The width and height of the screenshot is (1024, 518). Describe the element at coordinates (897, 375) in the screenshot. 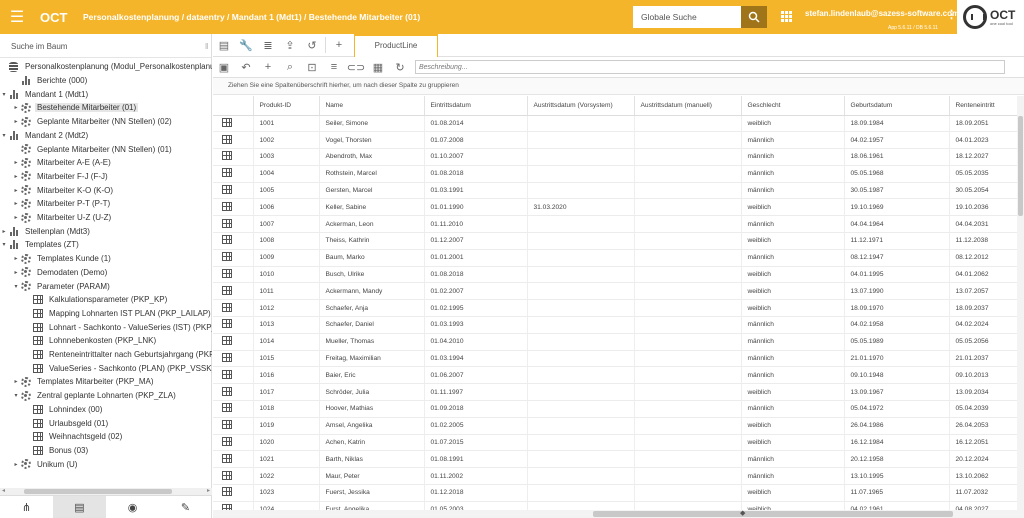

I see `table-cell: 09.10.1948` at that location.